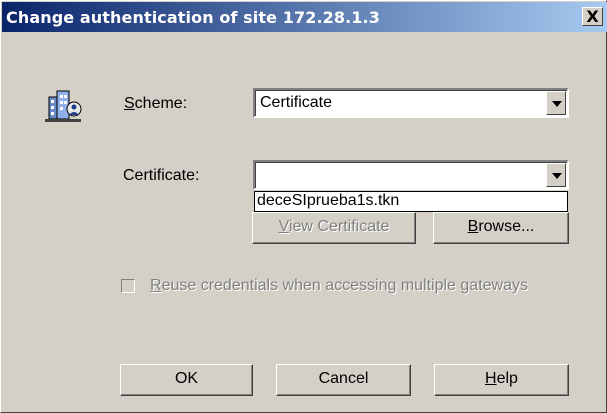  I want to click on scheme-select-value: Certificate, so click(296, 102).